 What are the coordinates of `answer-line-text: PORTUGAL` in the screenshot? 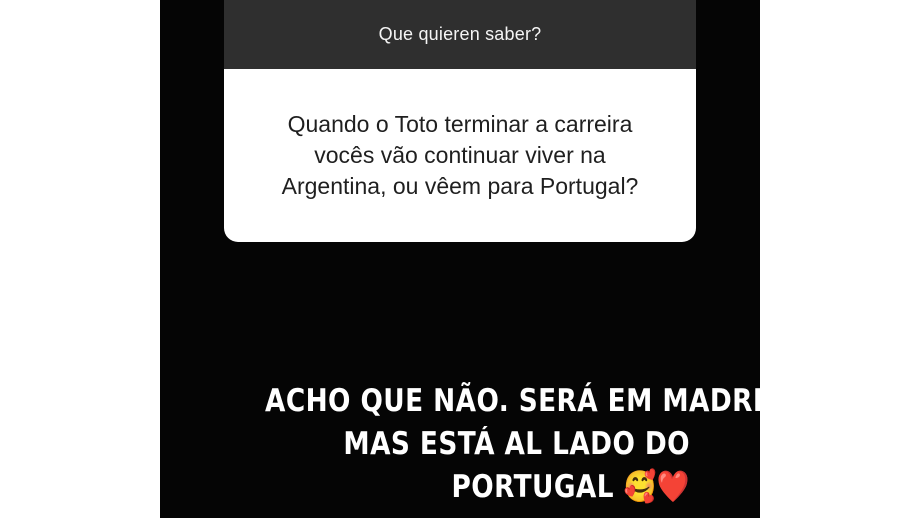 It's located at (532, 487).